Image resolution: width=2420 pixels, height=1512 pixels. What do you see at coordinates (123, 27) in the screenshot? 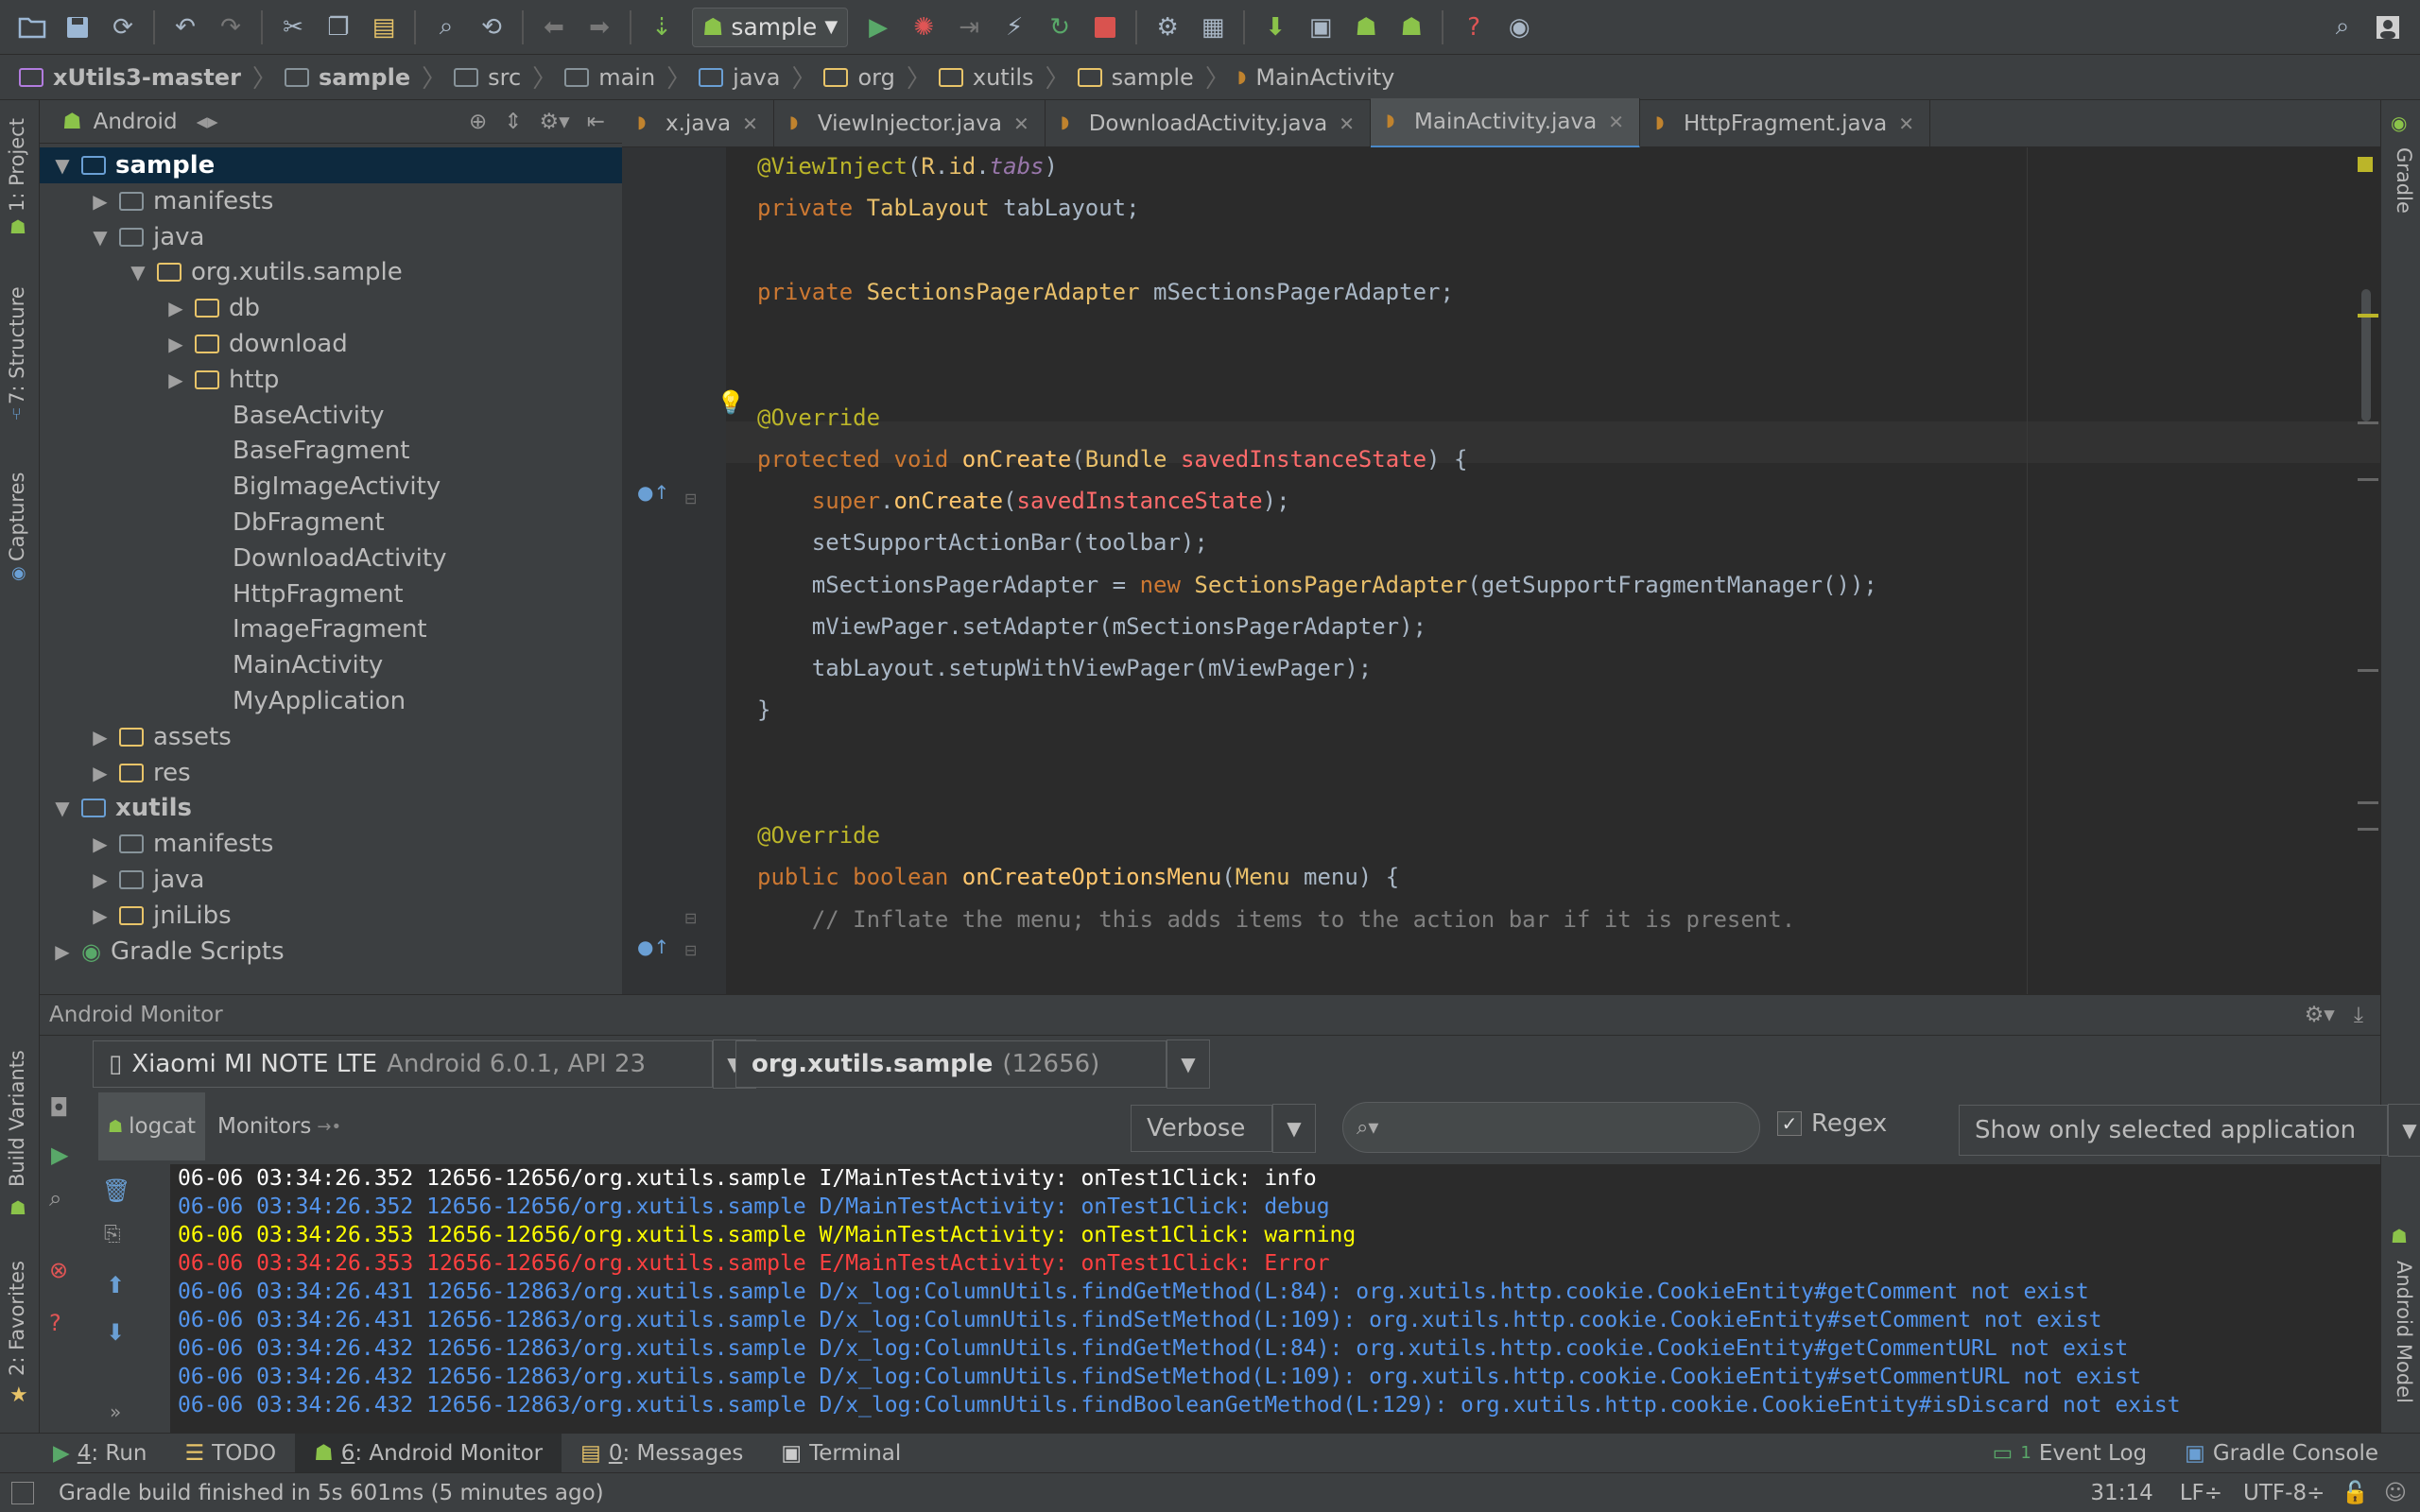
I see `sync-icon: ⟳` at bounding box center [123, 27].